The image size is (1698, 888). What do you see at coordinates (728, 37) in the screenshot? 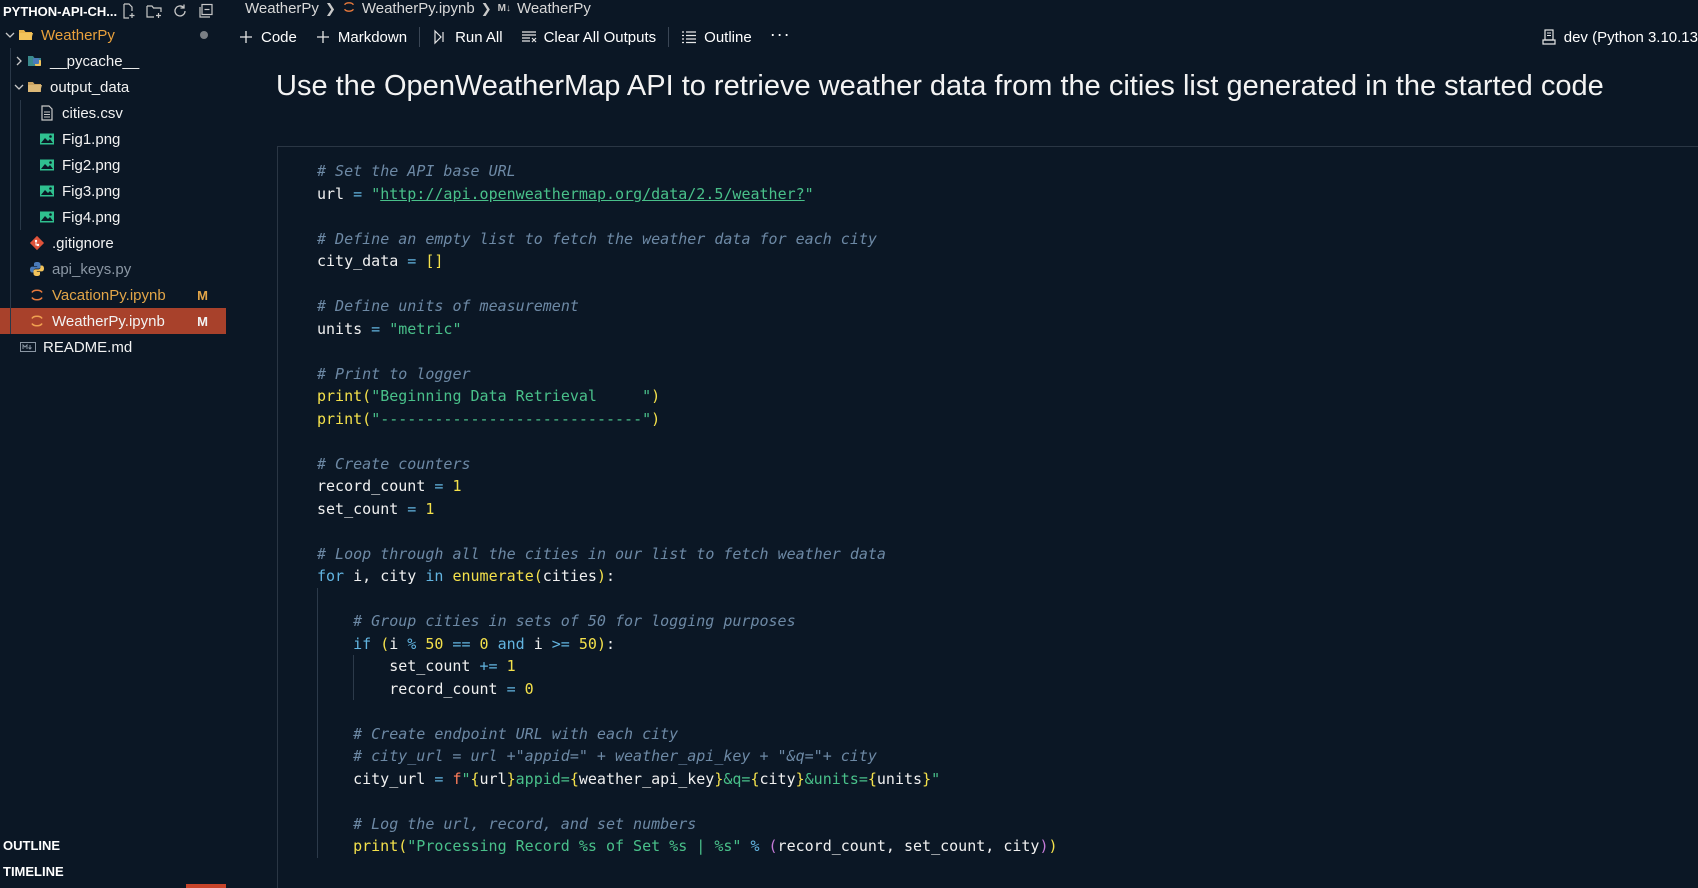
I see `outline-label: Outline` at bounding box center [728, 37].